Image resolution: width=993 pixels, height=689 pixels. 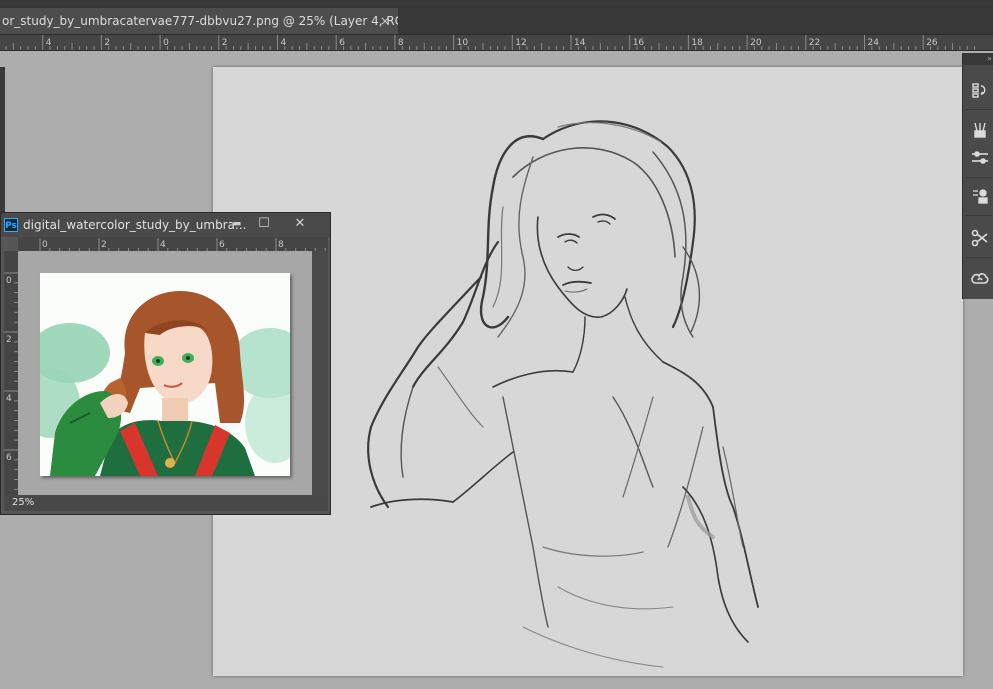 I want to click on ruler-label: 22, so click(x=814, y=43).